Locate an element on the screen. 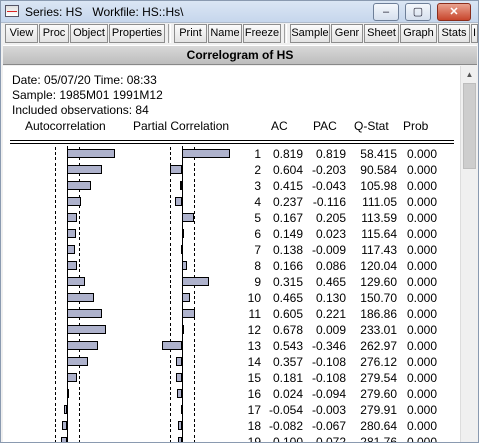  properties-button: Properties is located at coordinates (137, 33).